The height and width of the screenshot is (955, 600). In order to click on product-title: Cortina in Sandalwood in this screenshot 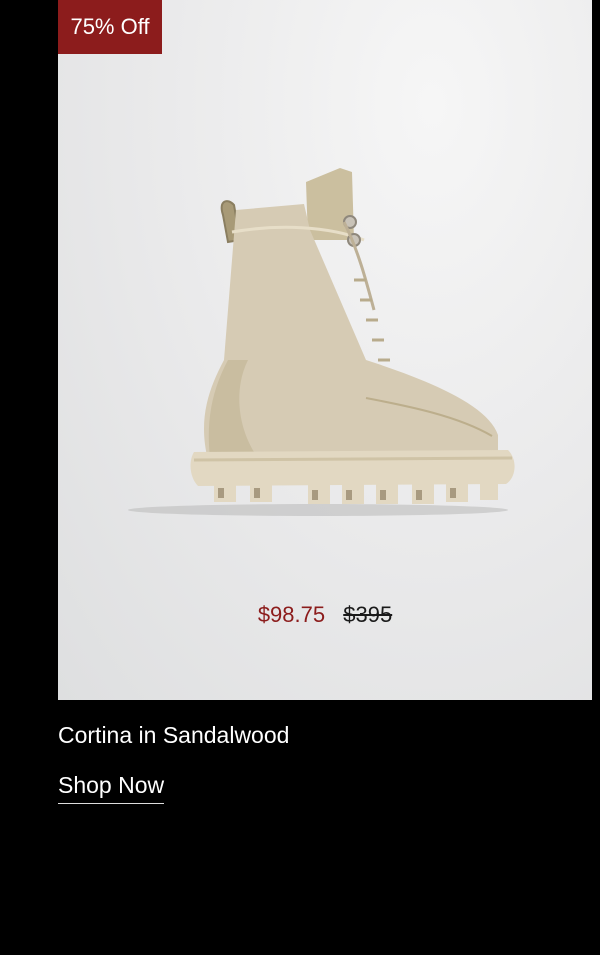, I will do `click(173, 735)`.